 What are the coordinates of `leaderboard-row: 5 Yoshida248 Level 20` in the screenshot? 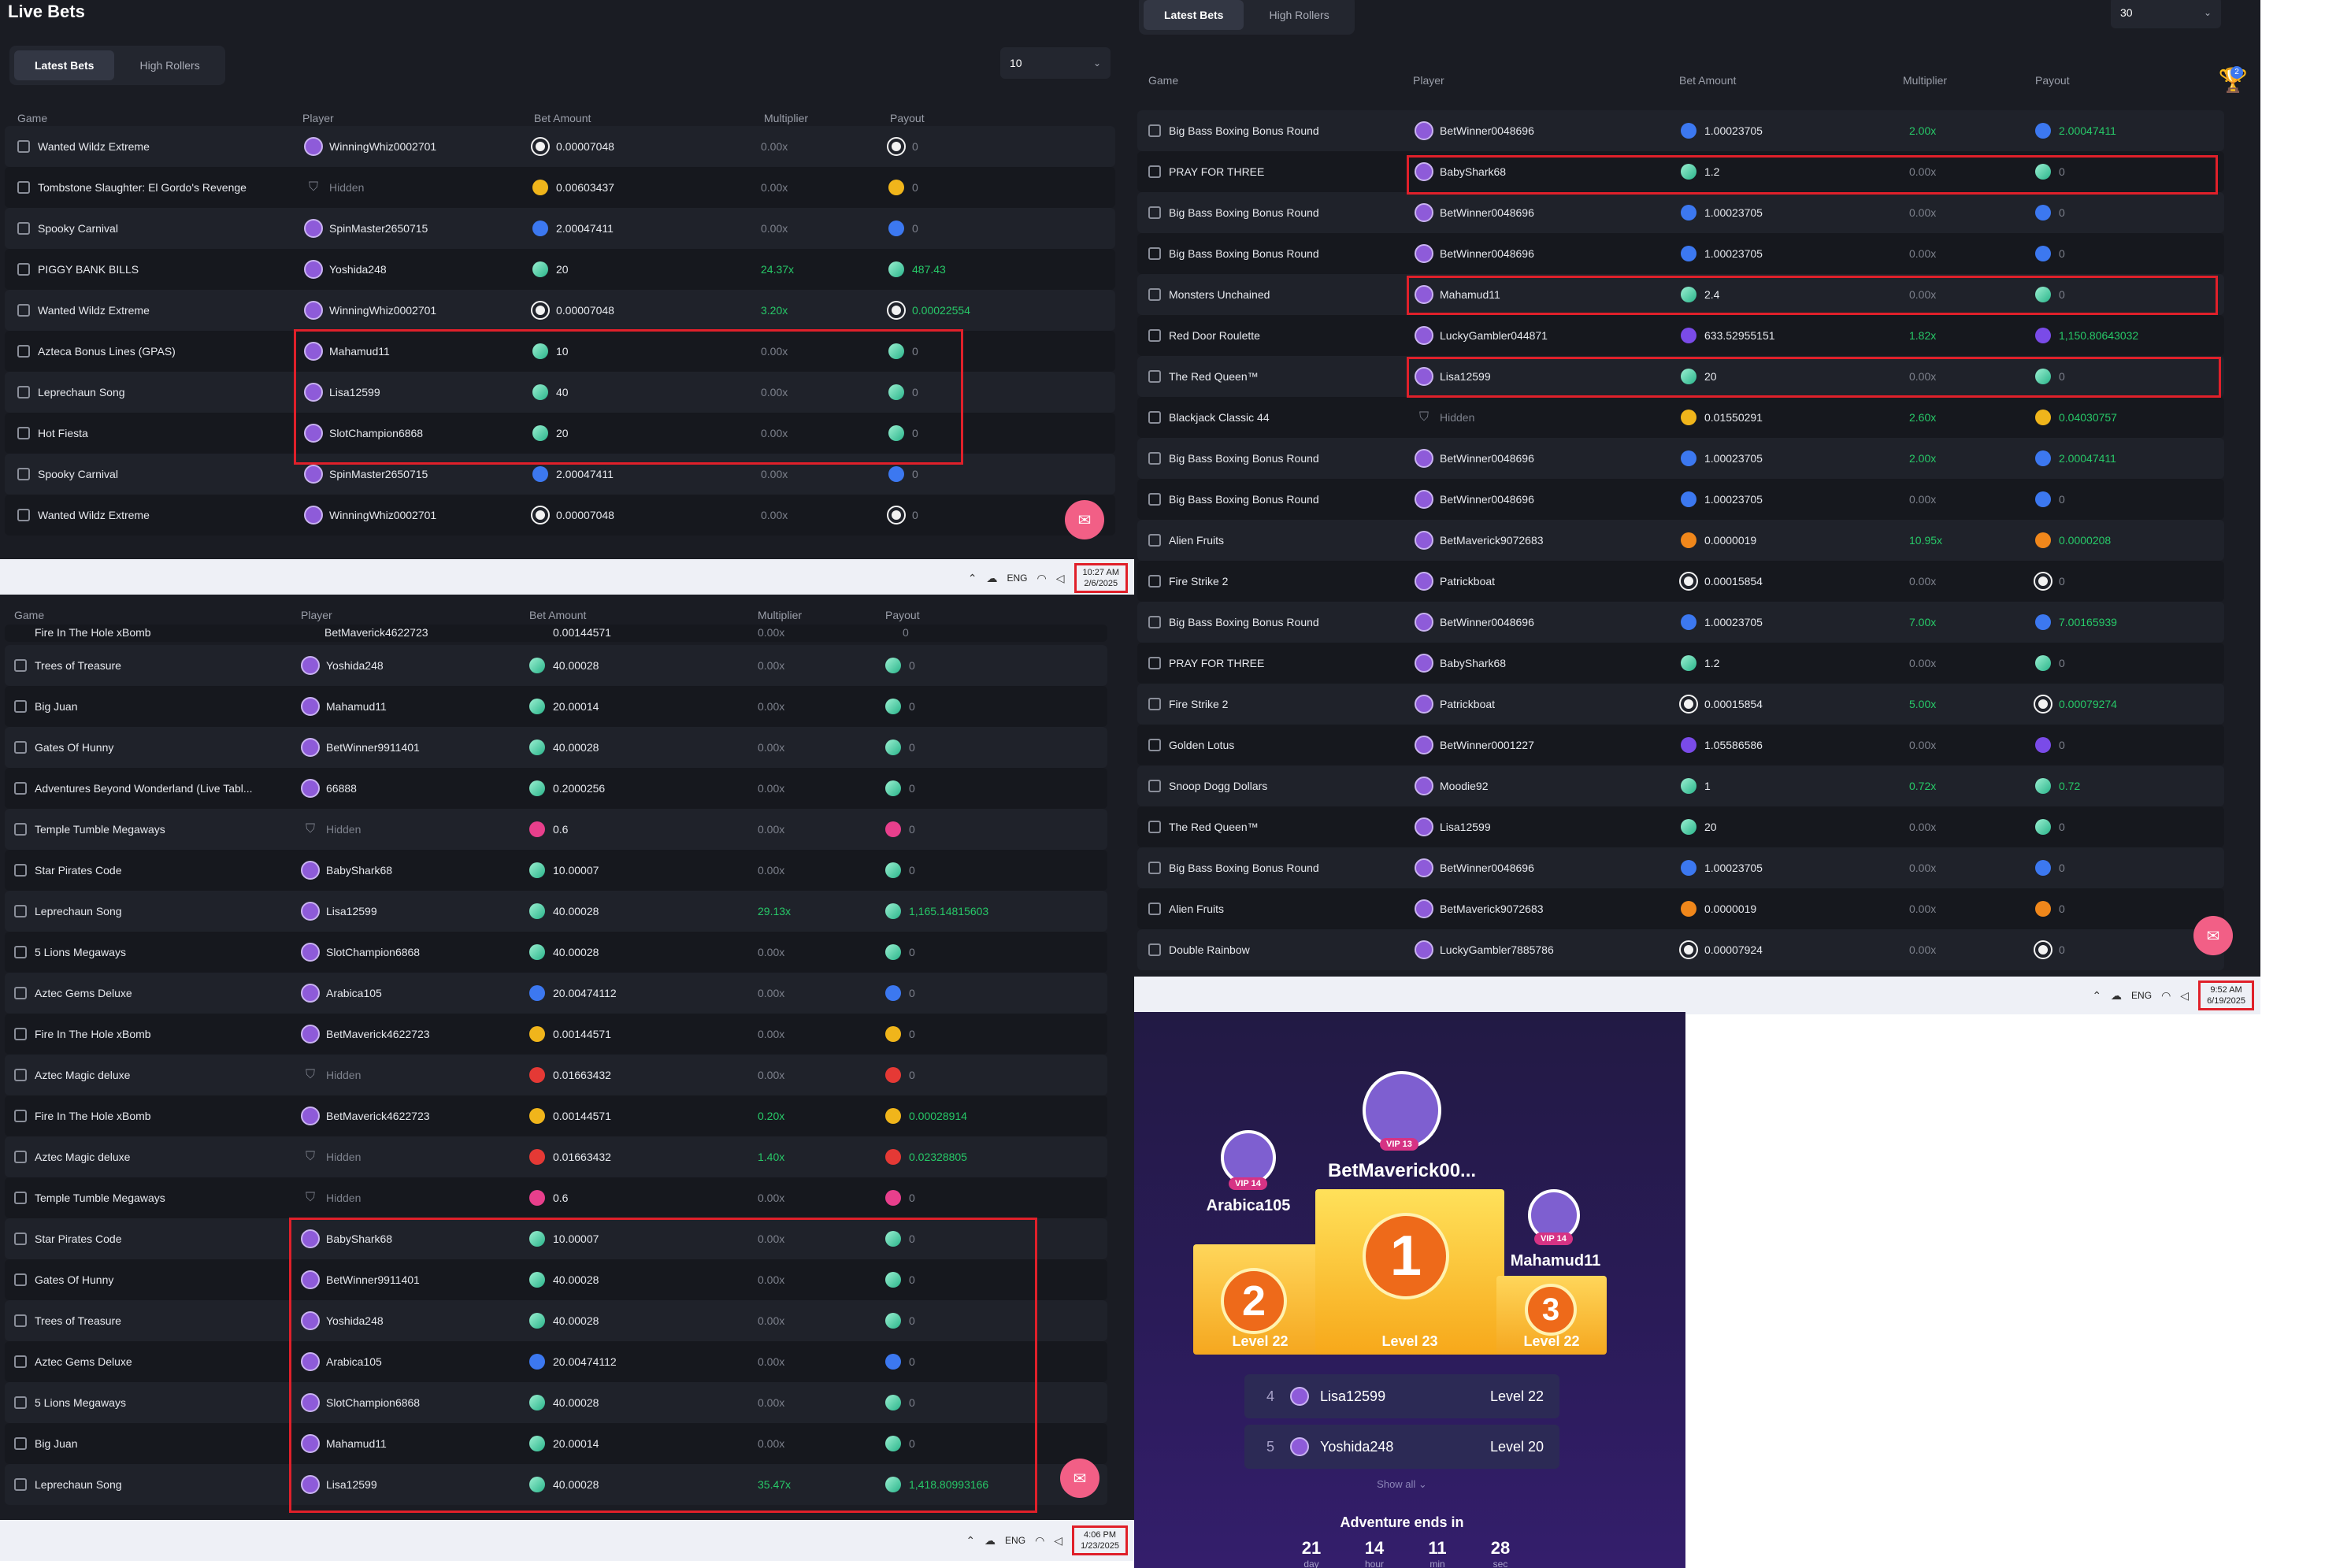 It's located at (1401, 1447).